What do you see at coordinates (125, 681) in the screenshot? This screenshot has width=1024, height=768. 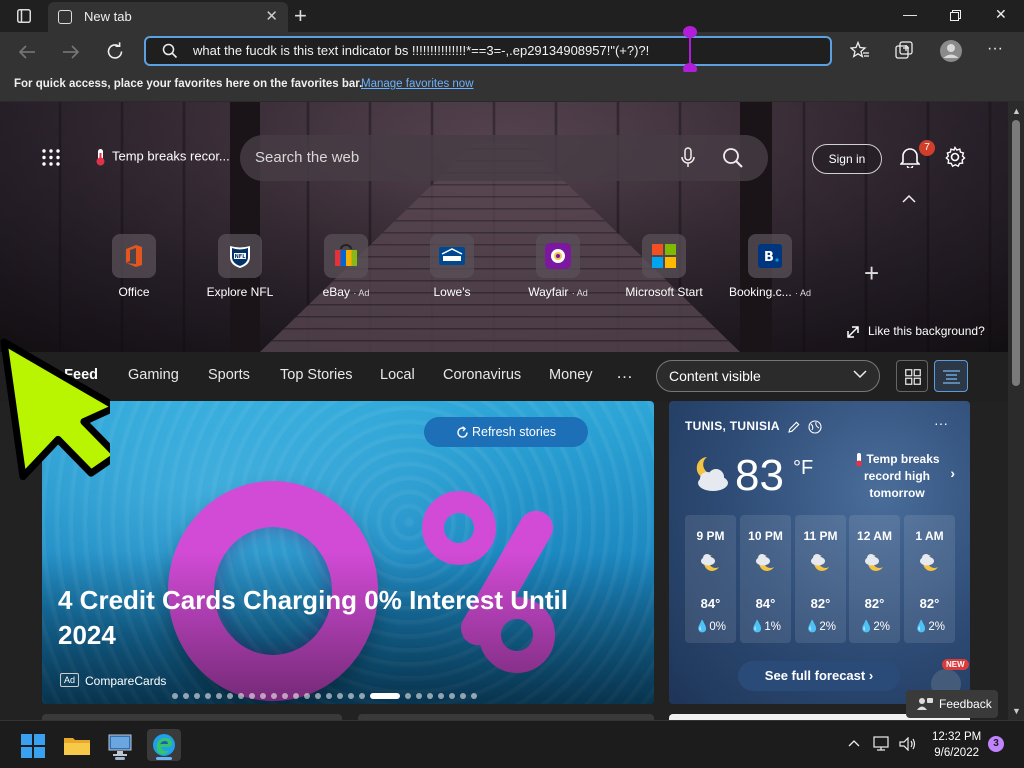 I see `source-name: CompareCards` at bounding box center [125, 681].